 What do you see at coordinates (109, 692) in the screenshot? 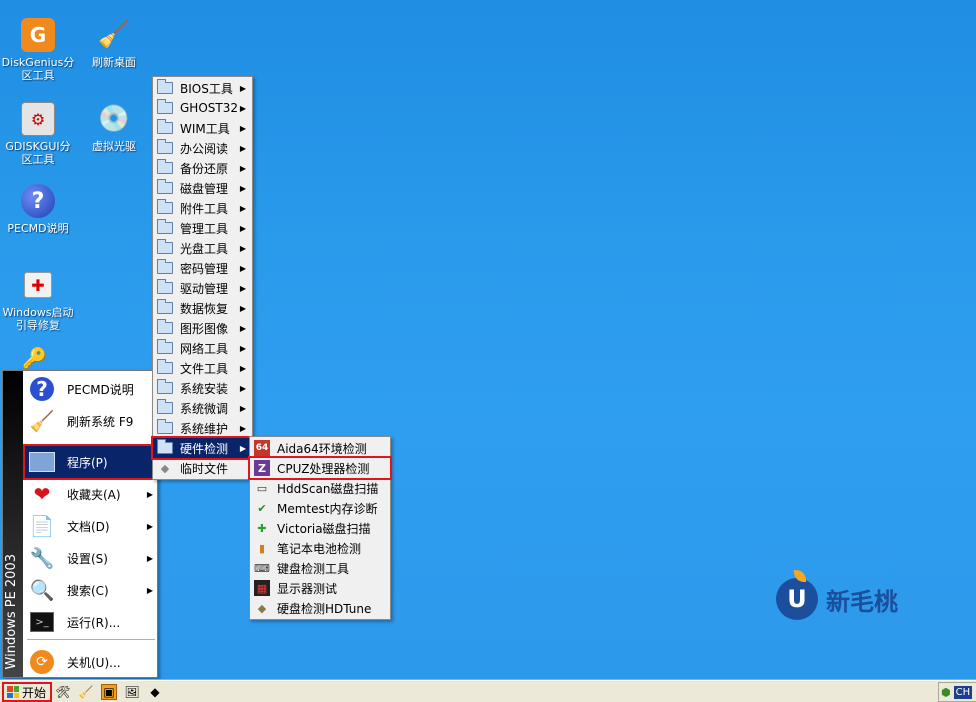
I see `quicklaunch-explorer-icon: ▣` at bounding box center [109, 692].